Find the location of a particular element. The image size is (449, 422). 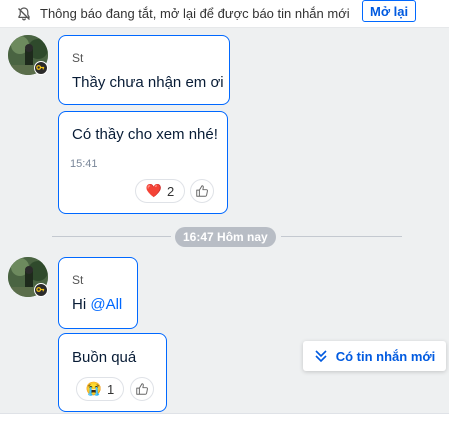

reaction-summary: 😭 1 is located at coordinates (100, 389).